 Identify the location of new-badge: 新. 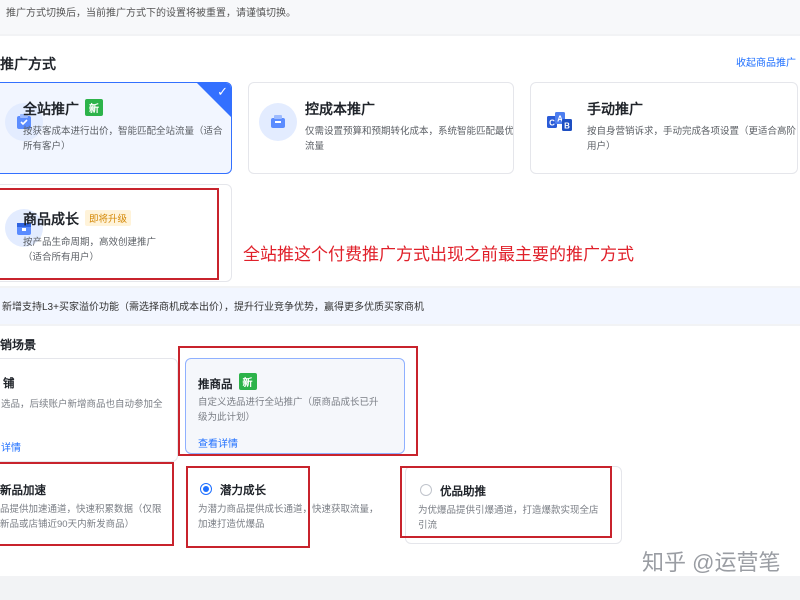
(94, 107).